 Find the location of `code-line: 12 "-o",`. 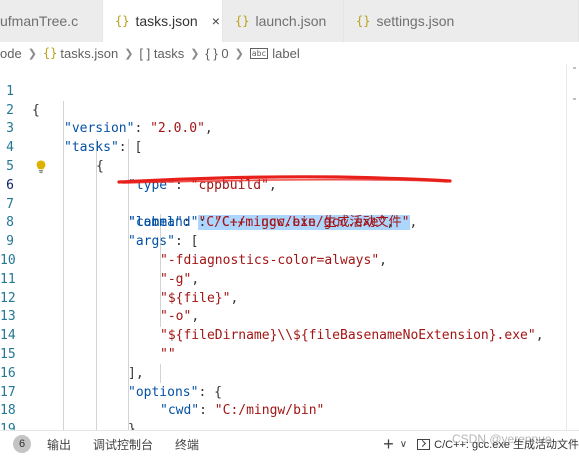

code-line: 12 "-o", is located at coordinates (289, 298).